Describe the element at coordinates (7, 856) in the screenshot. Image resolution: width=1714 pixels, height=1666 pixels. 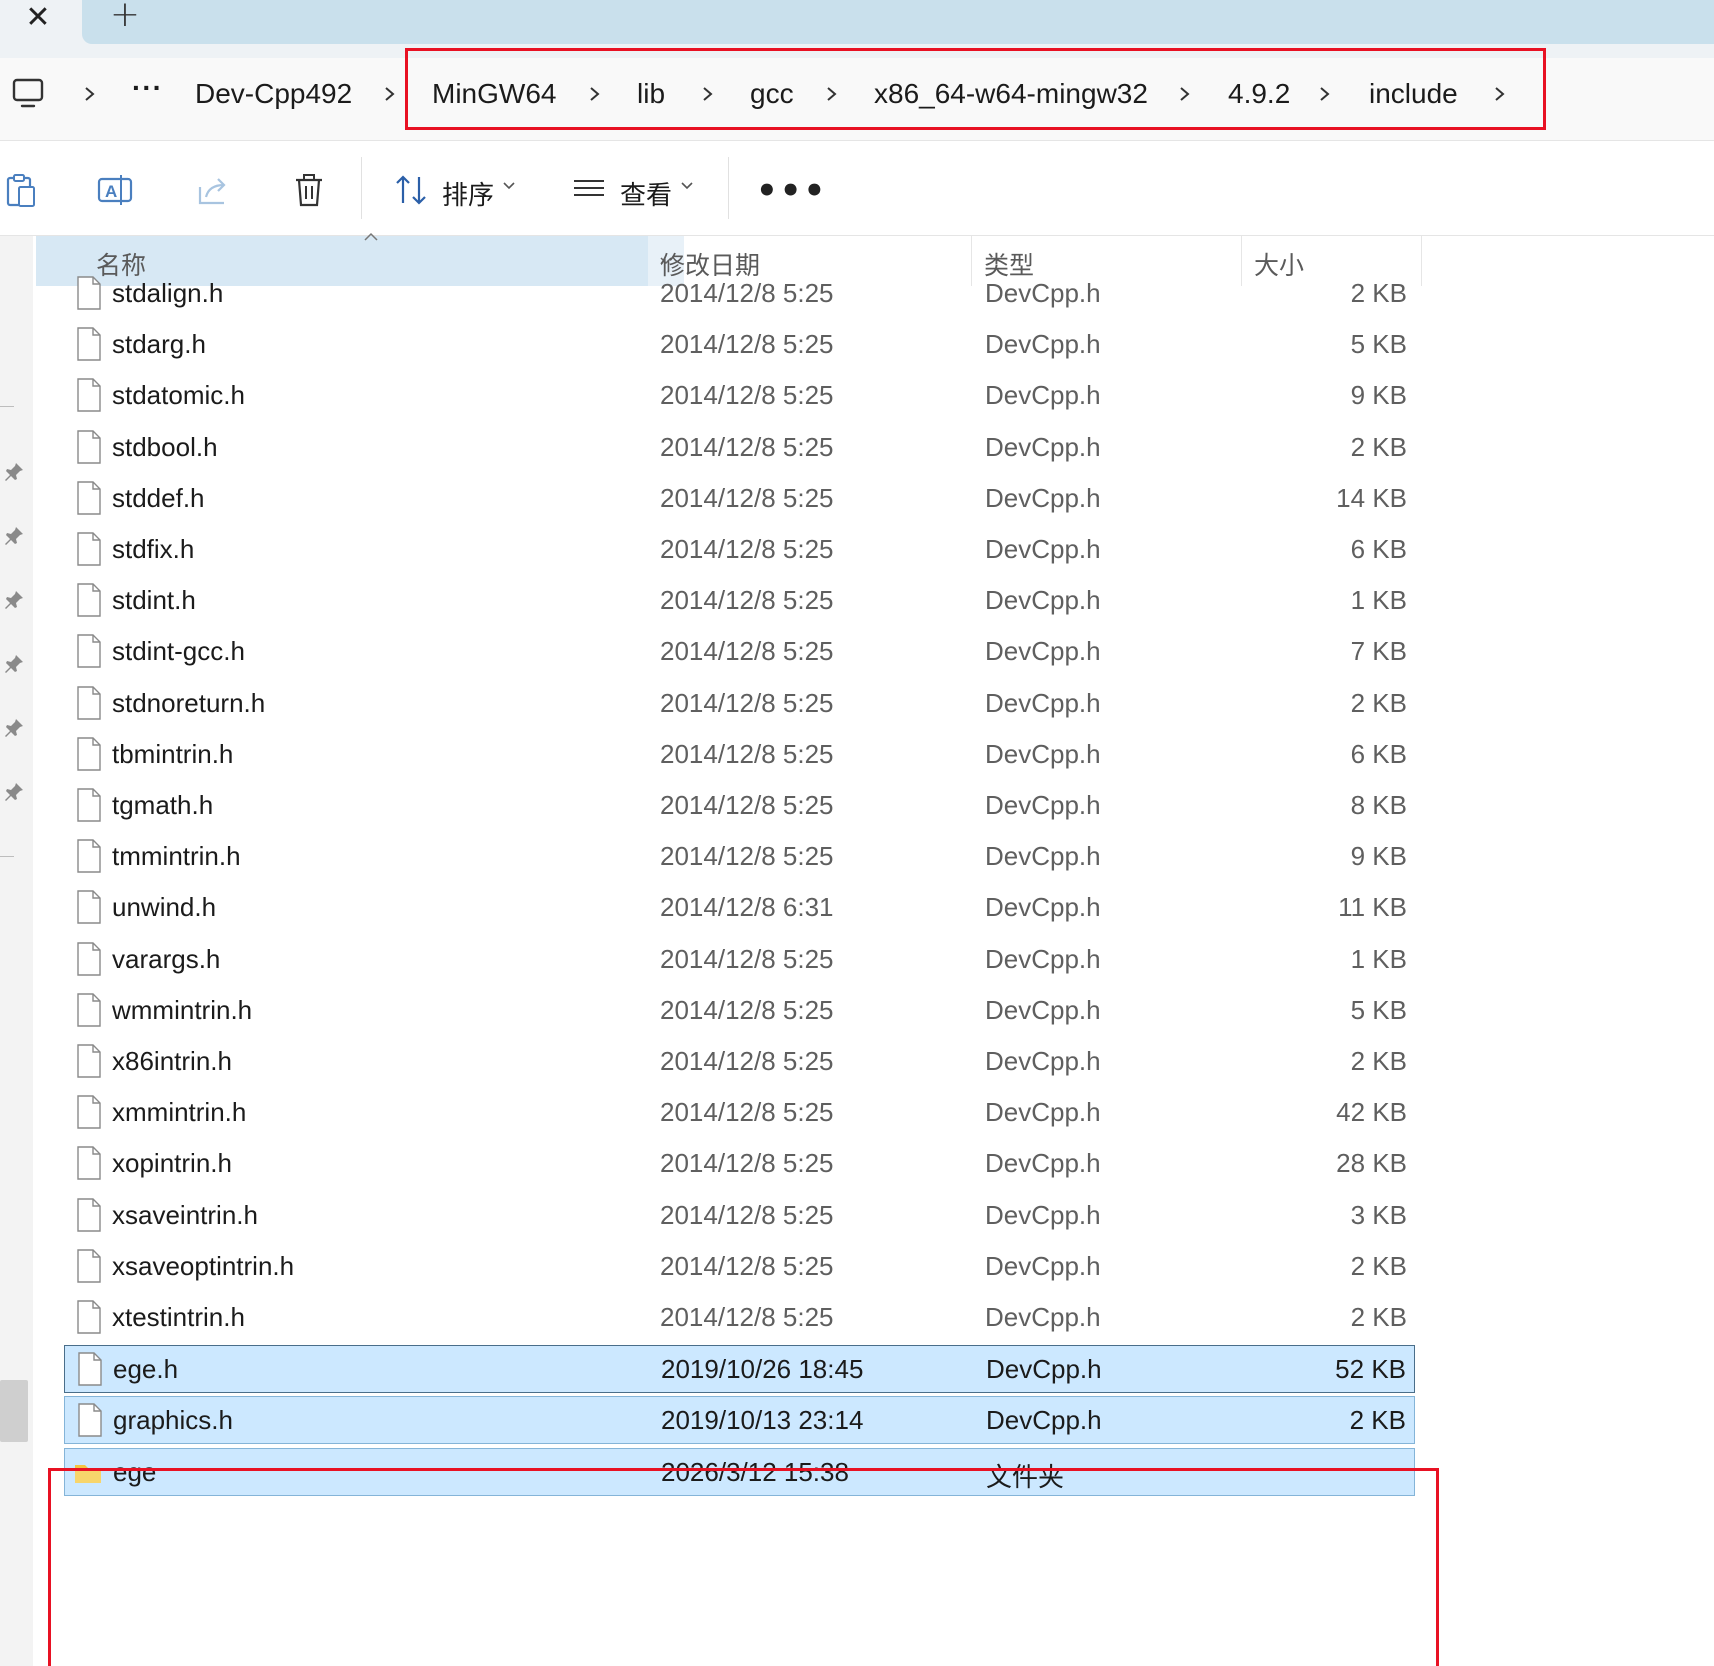
I see `nav-divider` at that location.